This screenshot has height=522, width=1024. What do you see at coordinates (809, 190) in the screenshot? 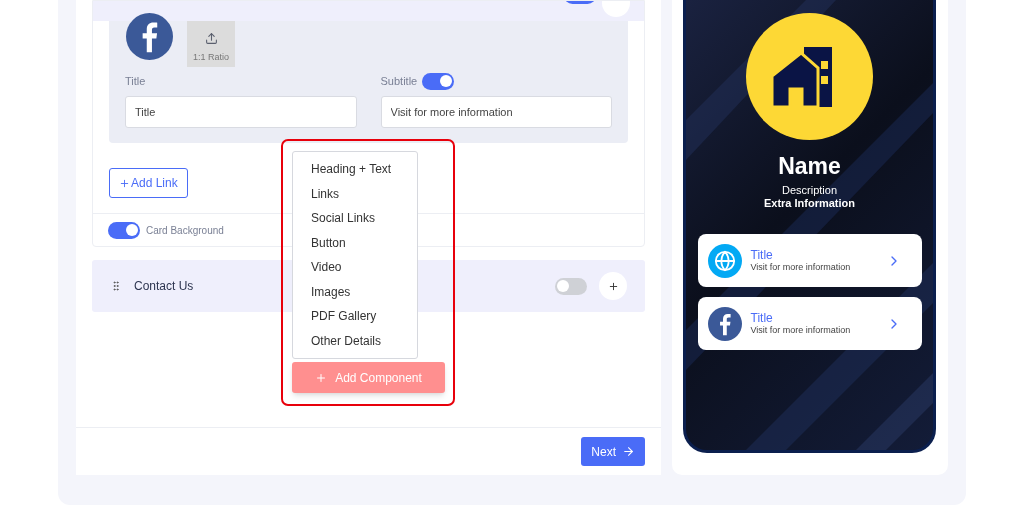
I see `profile-description: Description` at bounding box center [809, 190].